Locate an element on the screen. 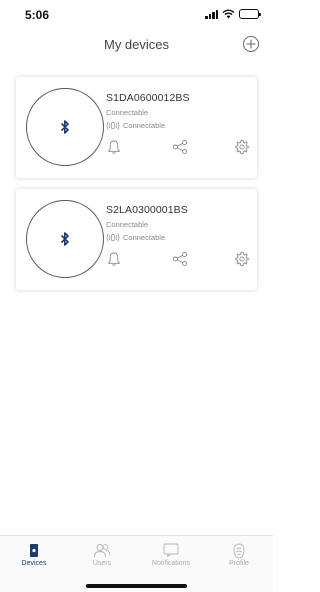 This screenshot has height=592, width=320. add-device-button is located at coordinates (251, 44).